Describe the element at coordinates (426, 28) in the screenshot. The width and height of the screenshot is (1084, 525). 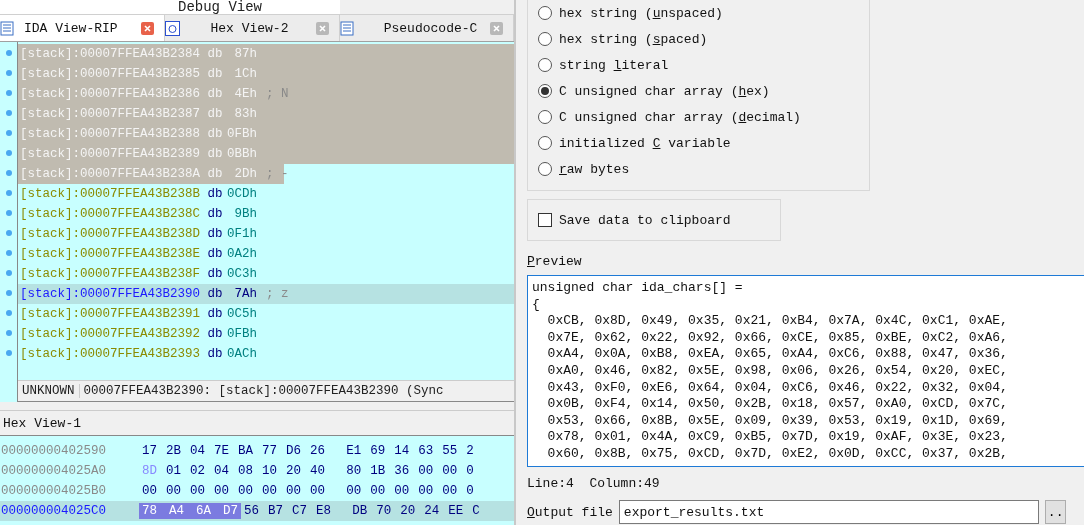
I see `tab: Pseudocode-C` at that location.